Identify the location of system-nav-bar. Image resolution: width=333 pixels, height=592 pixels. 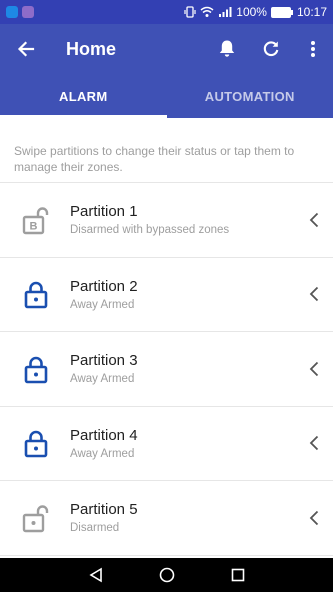
(166, 575).